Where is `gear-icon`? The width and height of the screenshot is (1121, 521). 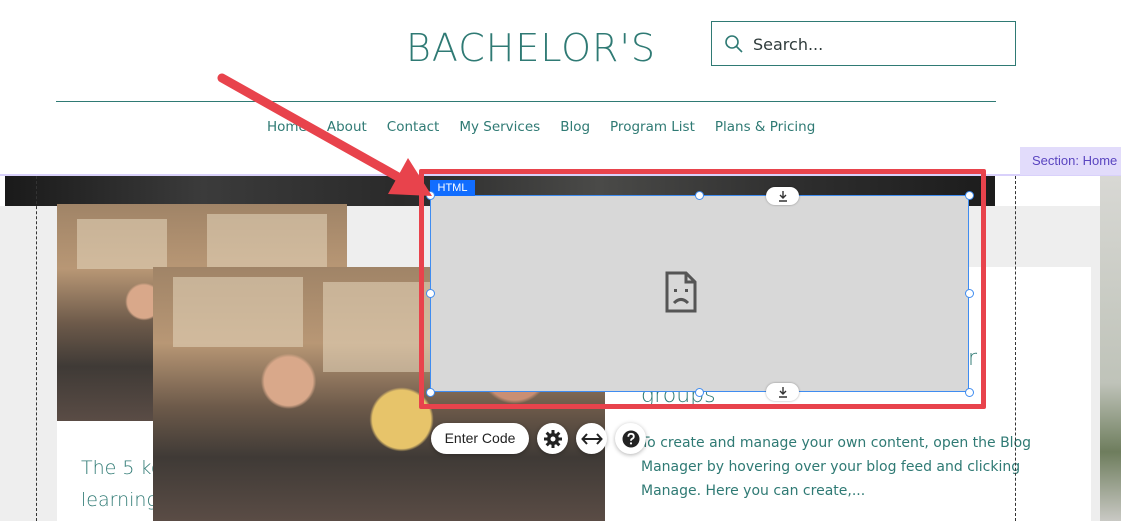 gear-icon is located at coordinates (552, 438).